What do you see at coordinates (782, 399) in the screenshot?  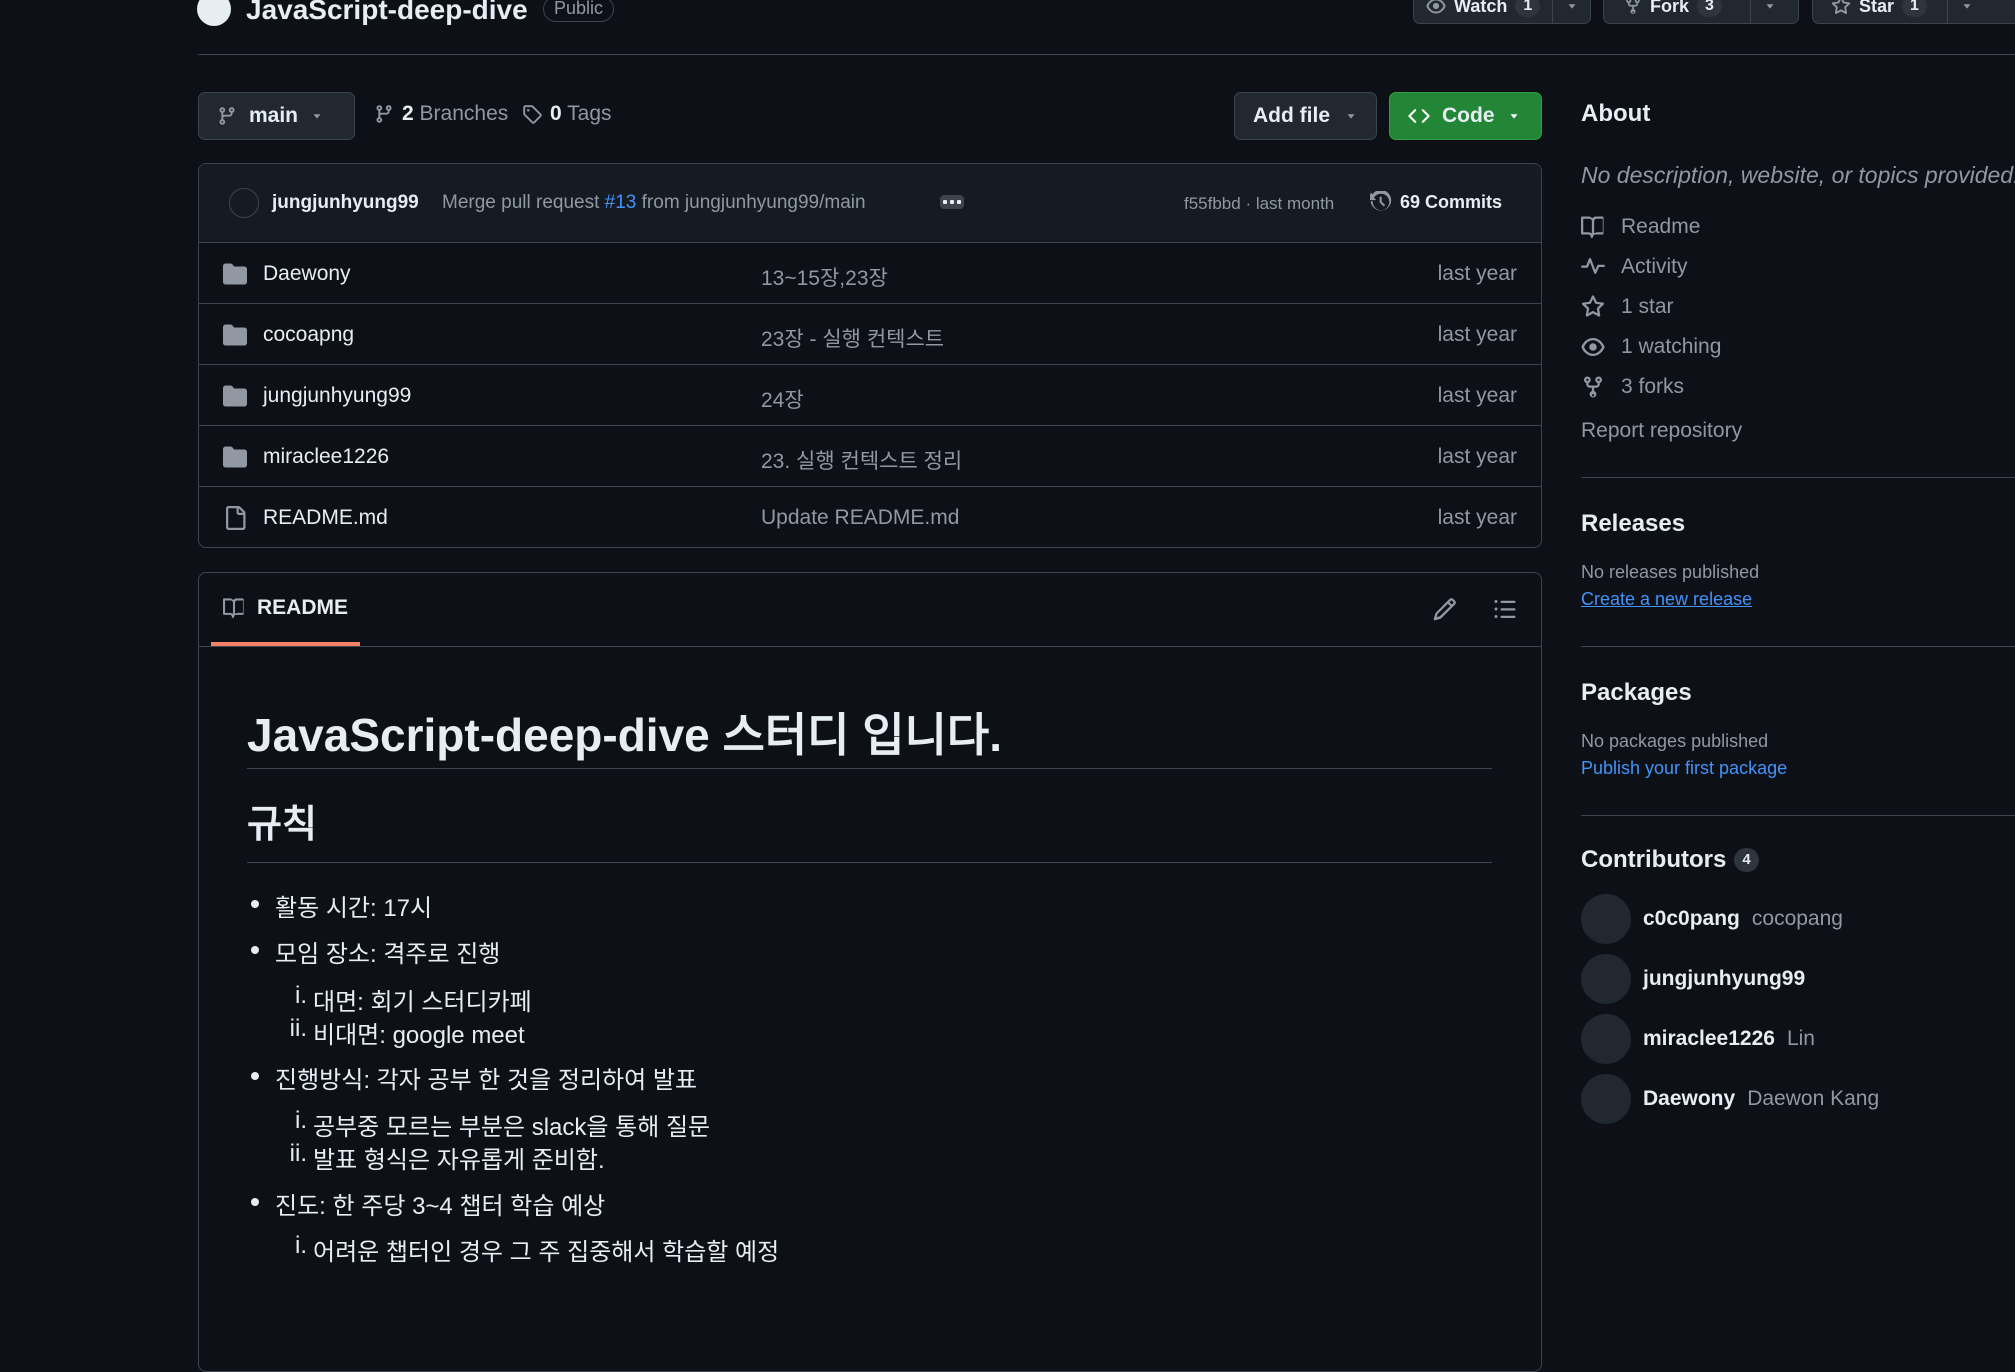 I see `file-commit-message: 24장` at bounding box center [782, 399].